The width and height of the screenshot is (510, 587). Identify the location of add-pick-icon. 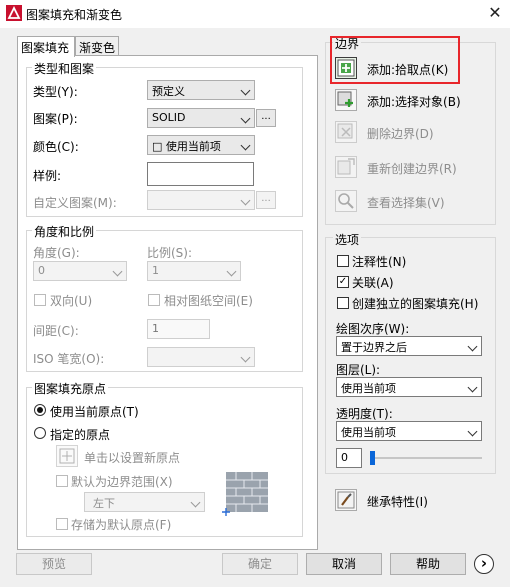
(346, 68).